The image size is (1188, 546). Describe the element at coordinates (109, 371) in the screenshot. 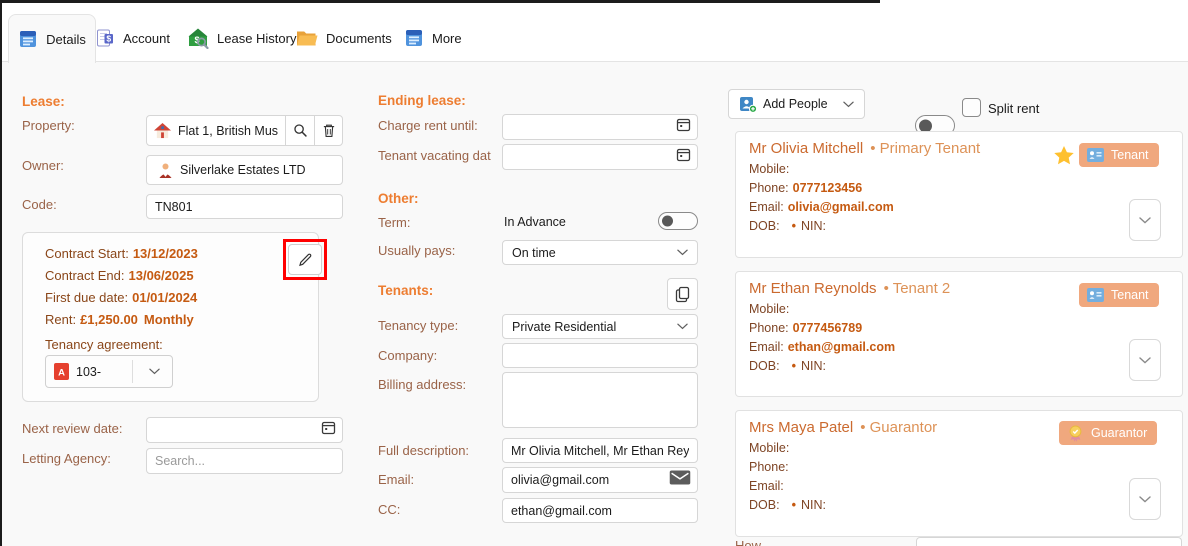

I see `agreement-file-dropdown: A 103-` at that location.